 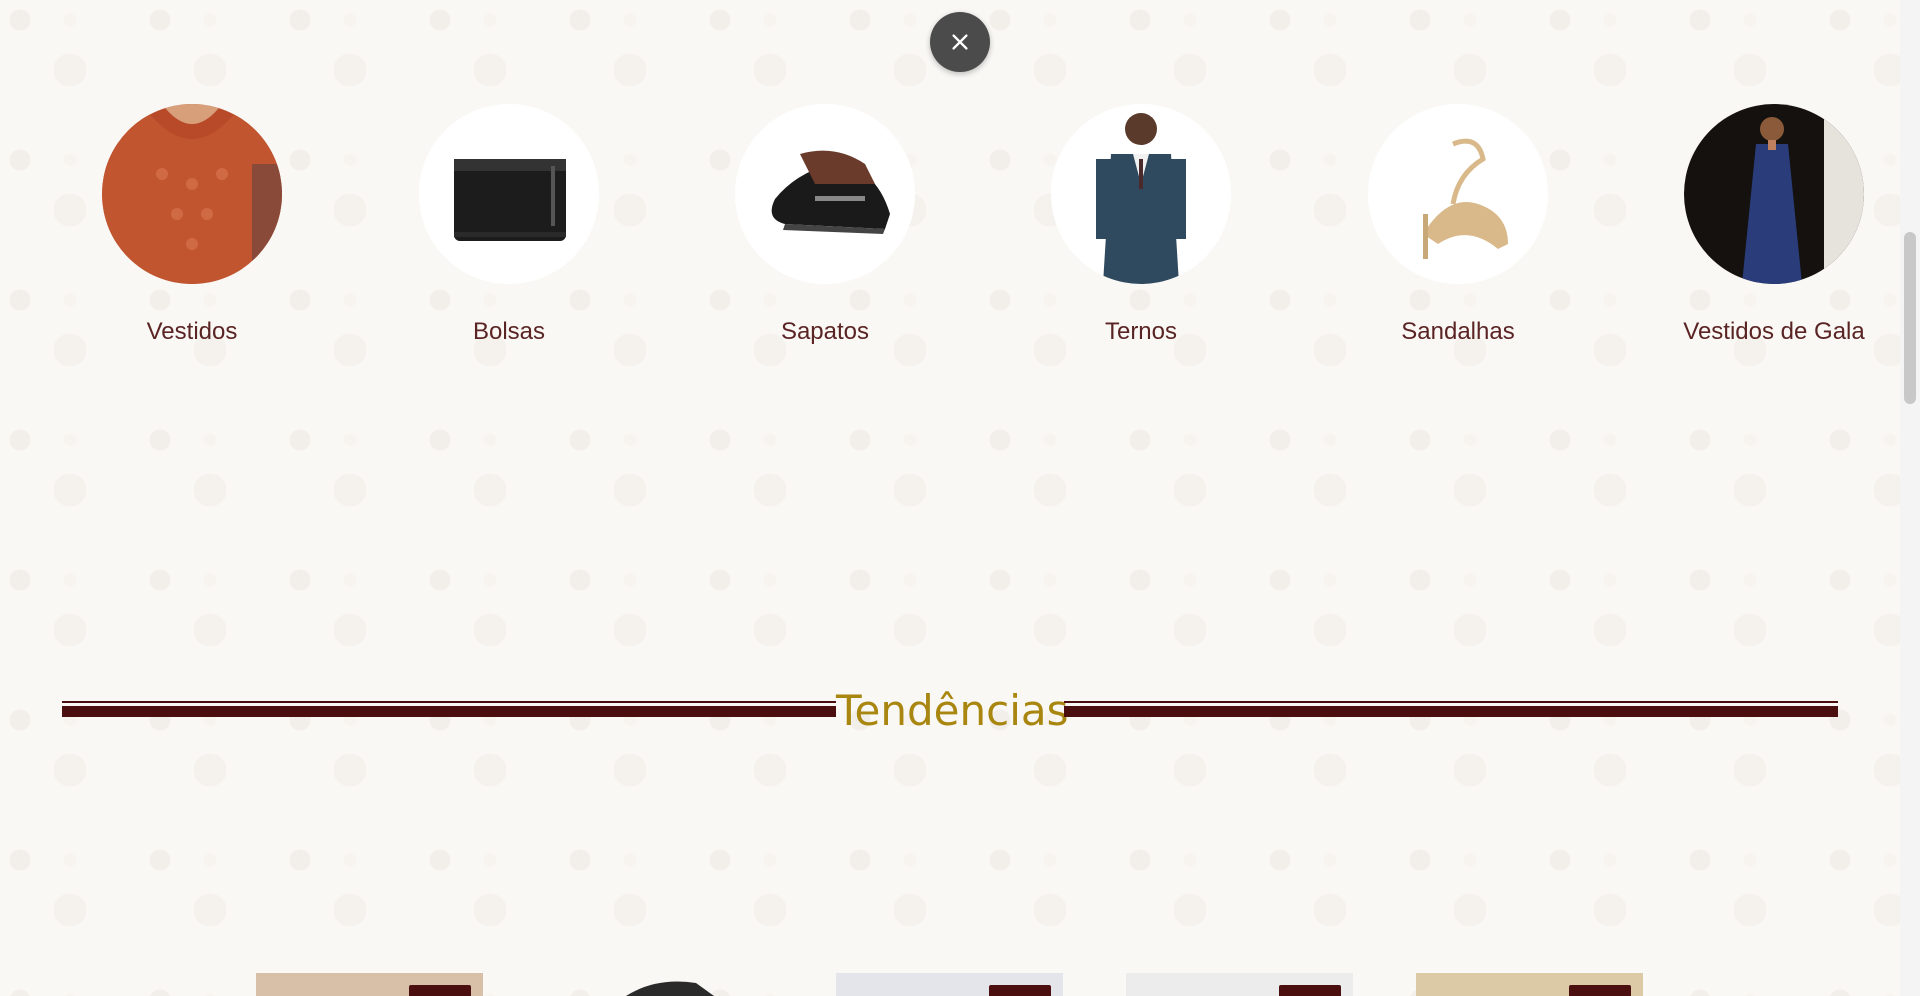 What do you see at coordinates (509, 331) in the screenshot?
I see `category-label: Bolsas` at bounding box center [509, 331].